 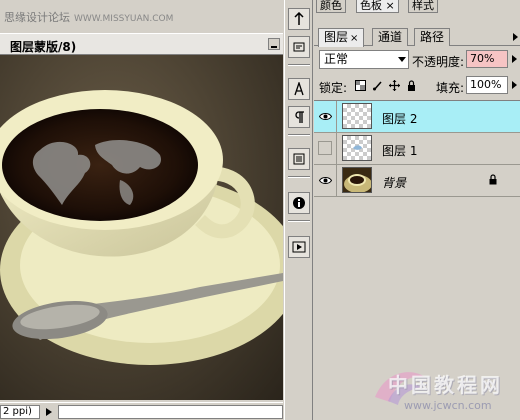 What do you see at coordinates (514, 85) in the screenshot?
I see `fill-slider-arrow-icon` at bounding box center [514, 85].